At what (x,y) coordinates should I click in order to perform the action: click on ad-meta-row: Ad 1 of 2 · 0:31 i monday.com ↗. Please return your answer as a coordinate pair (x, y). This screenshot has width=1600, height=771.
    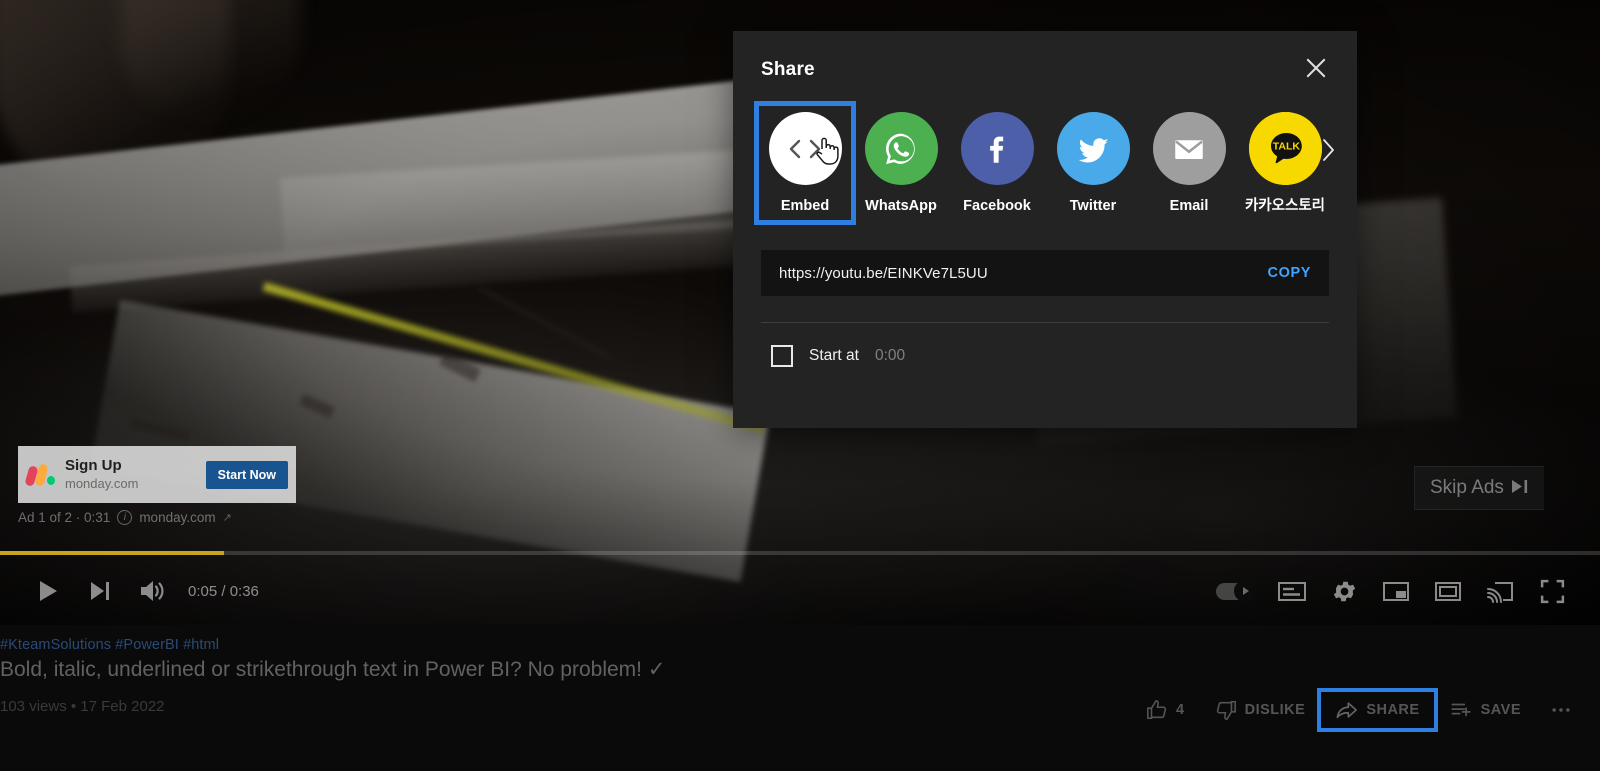
    Looking at the image, I should click on (125, 517).